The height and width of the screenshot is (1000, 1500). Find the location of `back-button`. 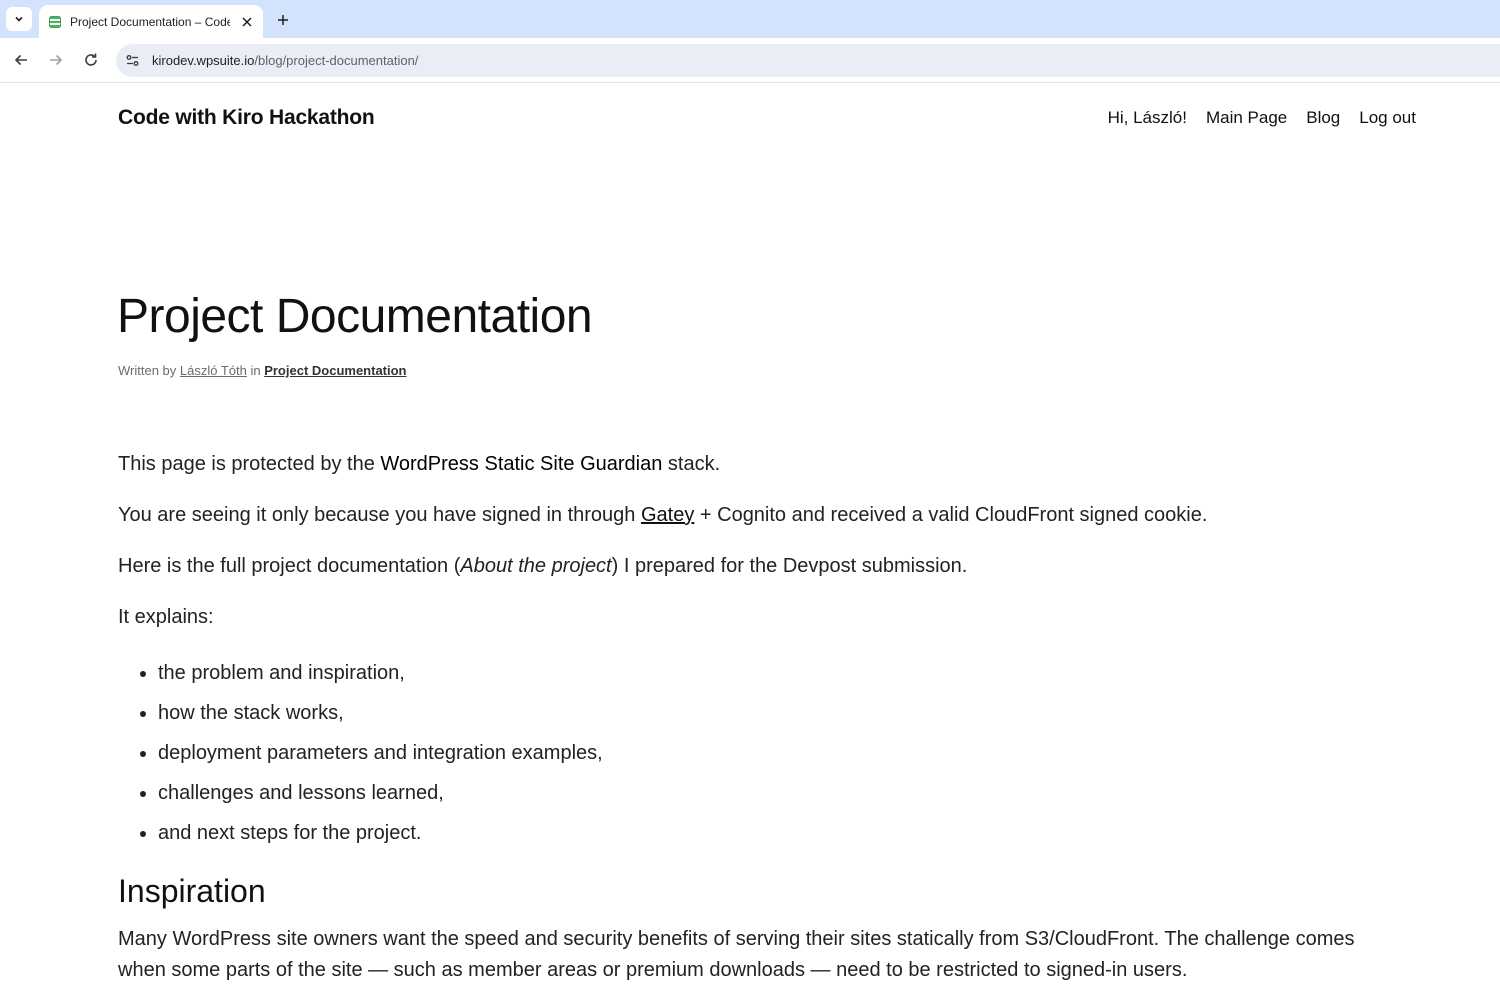

back-button is located at coordinates (21, 60).